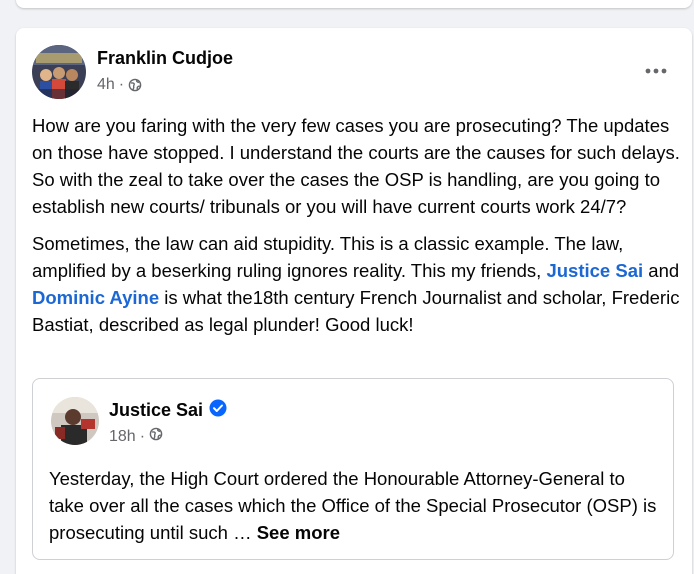 The width and height of the screenshot is (694, 574). Describe the element at coordinates (298, 532) in the screenshot. I see `see-more-link: See more` at that location.